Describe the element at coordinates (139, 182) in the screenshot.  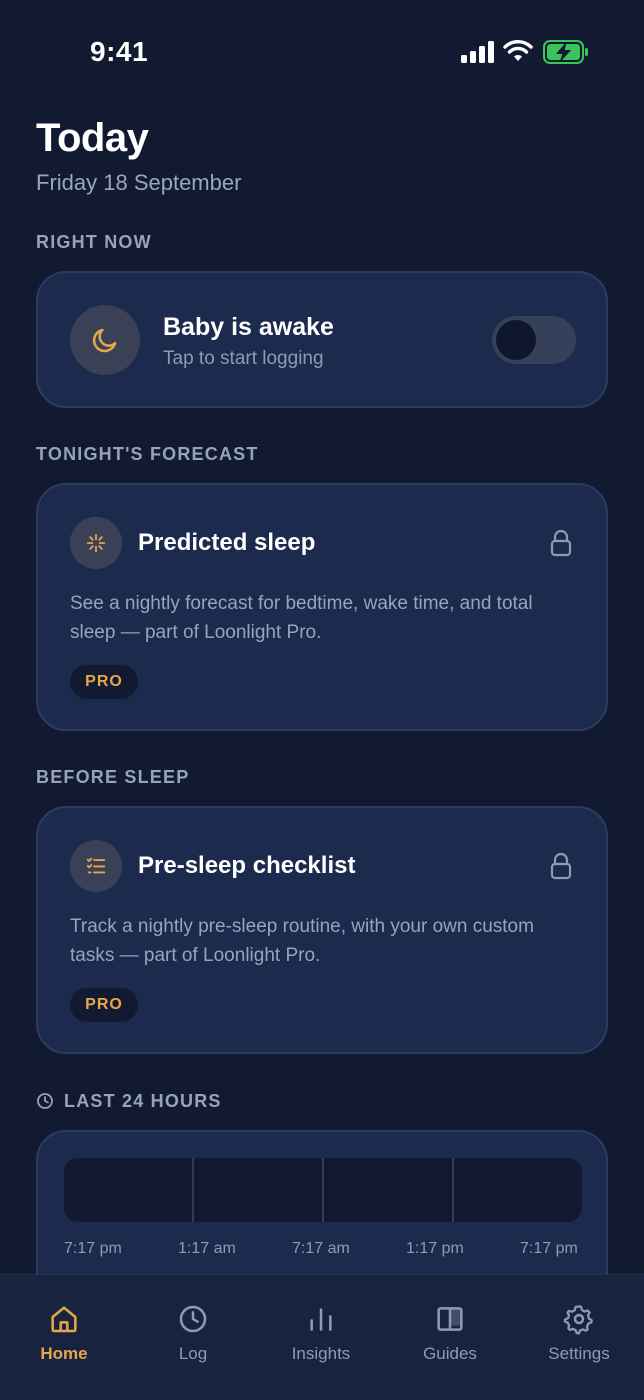
I see `page-date: Friday 18 September` at that location.